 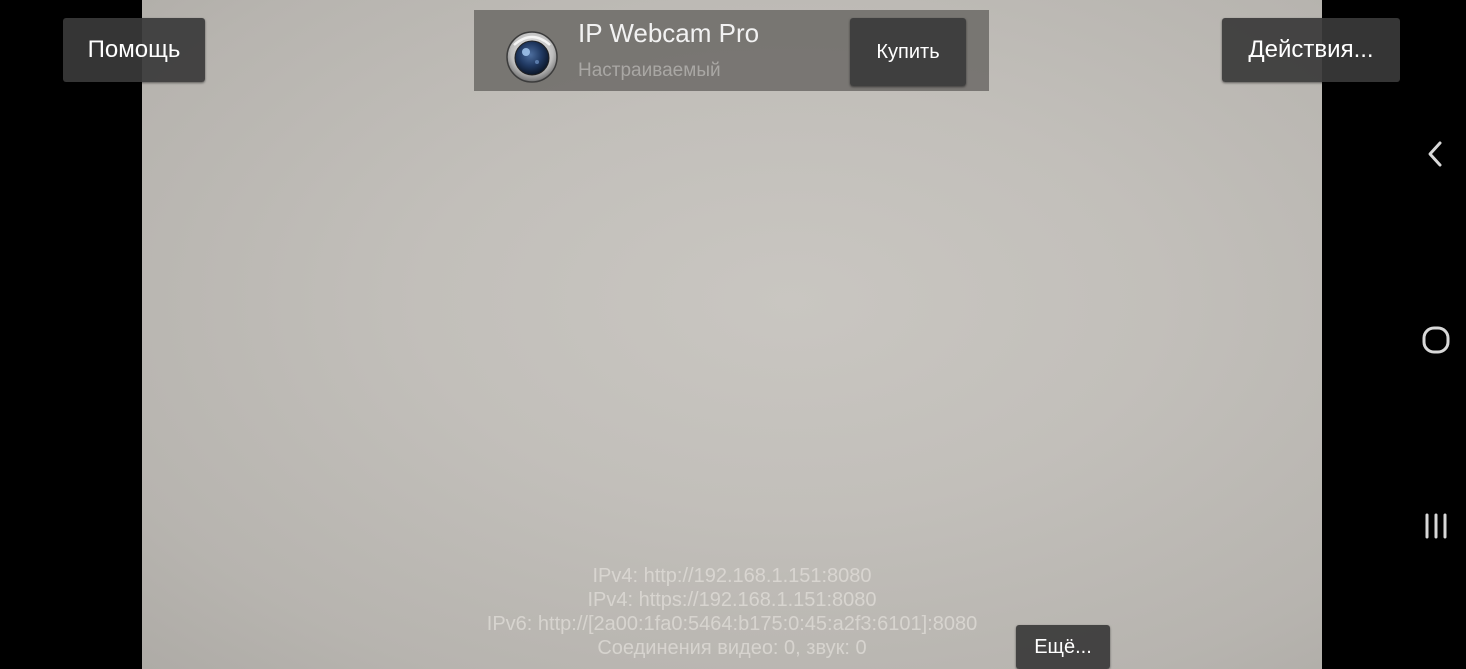 What do you see at coordinates (731, 50) in the screenshot?
I see `ad-banner: IP Webcam Pro Настраиваемый Купить` at bounding box center [731, 50].